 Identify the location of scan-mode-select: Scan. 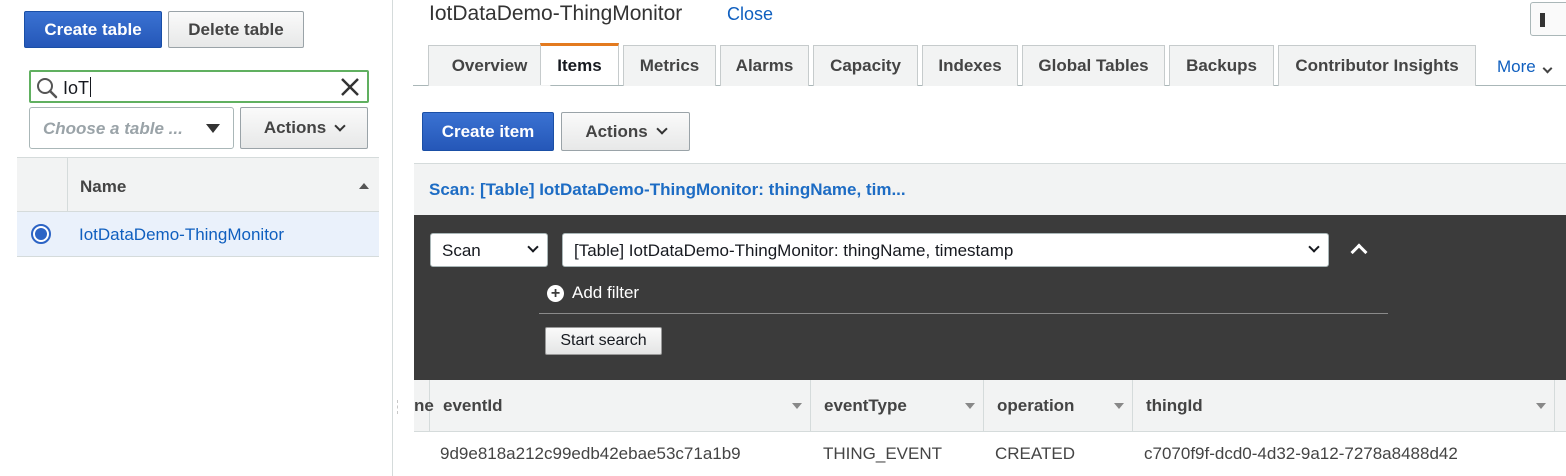
(489, 250).